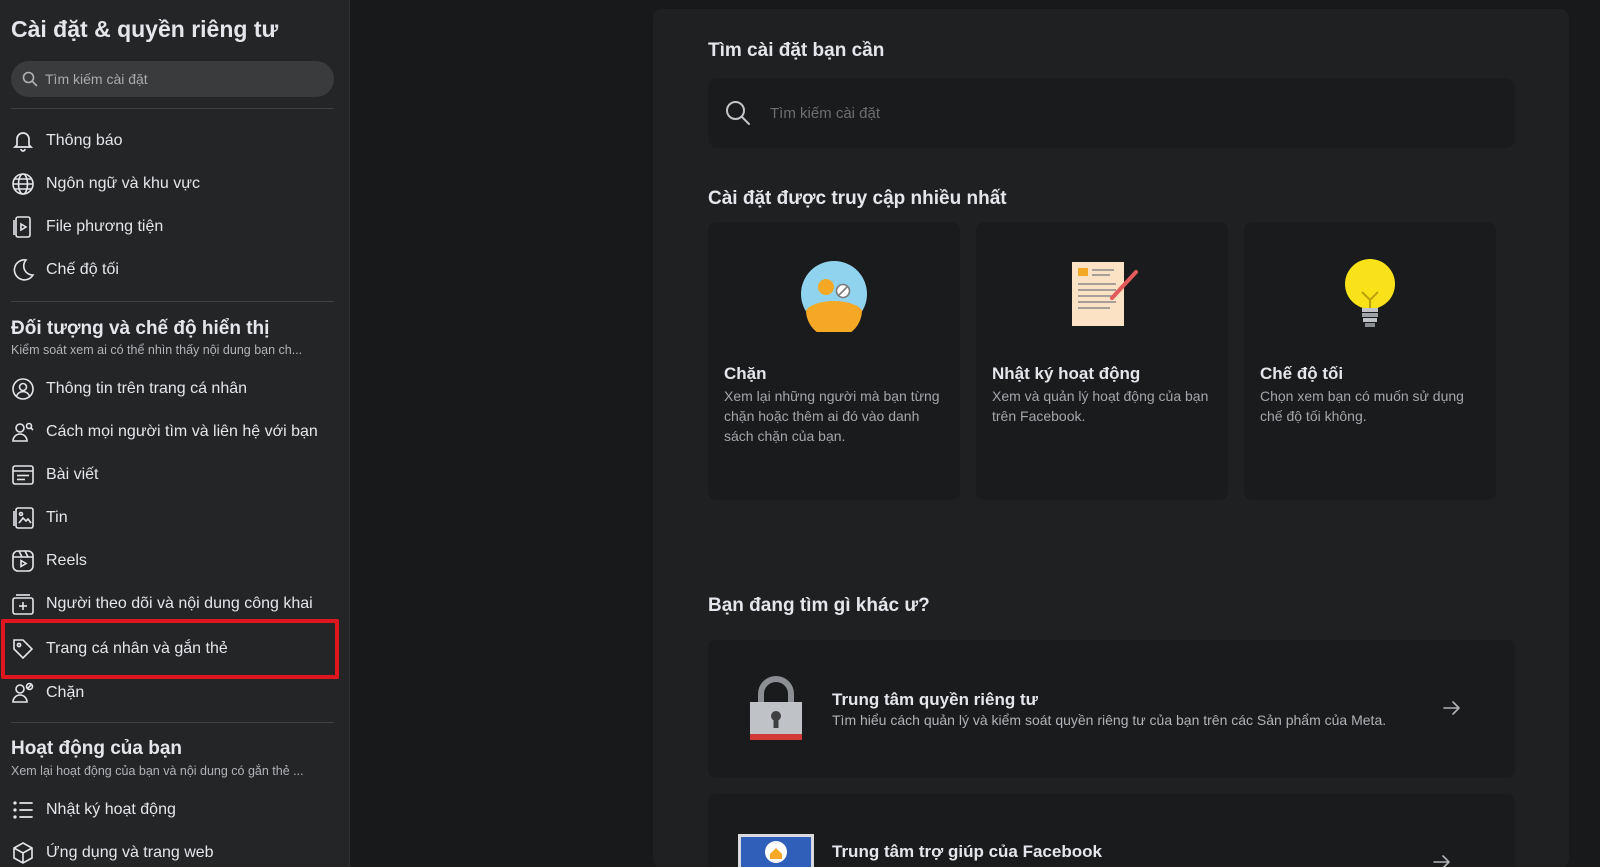 Image resolution: width=1600 pixels, height=867 pixels. Describe the element at coordinates (23, 693) in the screenshot. I see `block-user-icon` at that location.